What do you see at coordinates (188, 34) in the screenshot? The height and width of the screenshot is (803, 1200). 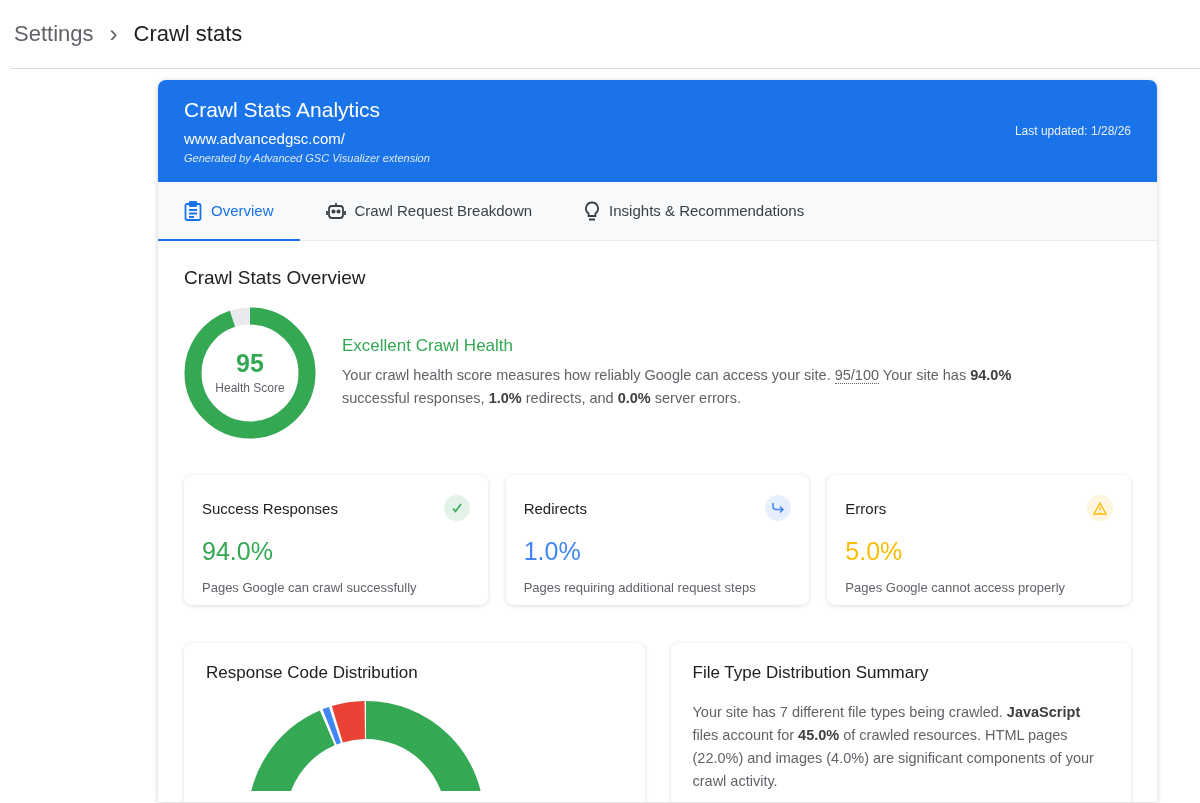 I see `page-title: Crawl stats` at bounding box center [188, 34].